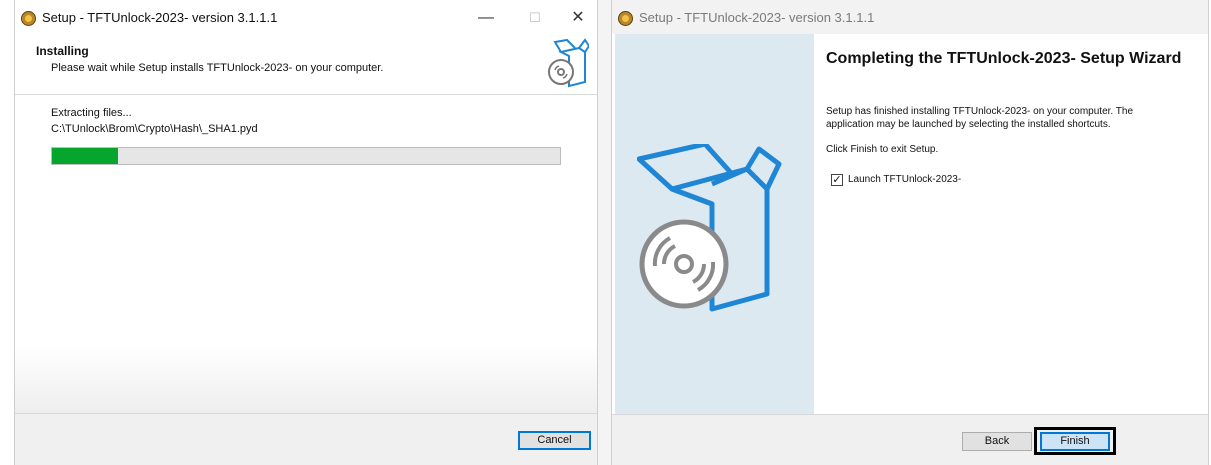 The image size is (1211, 465). Describe the element at coordinates (535, 17) in the screenshot. I see `maximize-button: ☐` at that location.